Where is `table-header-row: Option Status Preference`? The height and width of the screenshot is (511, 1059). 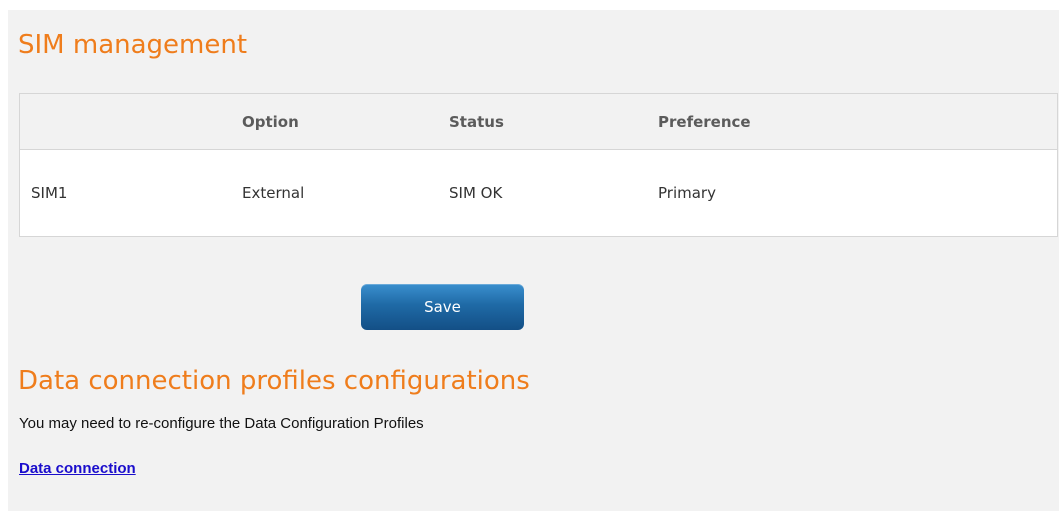
table-header-row: Option Status Preference is located at coordinates (538, 122).